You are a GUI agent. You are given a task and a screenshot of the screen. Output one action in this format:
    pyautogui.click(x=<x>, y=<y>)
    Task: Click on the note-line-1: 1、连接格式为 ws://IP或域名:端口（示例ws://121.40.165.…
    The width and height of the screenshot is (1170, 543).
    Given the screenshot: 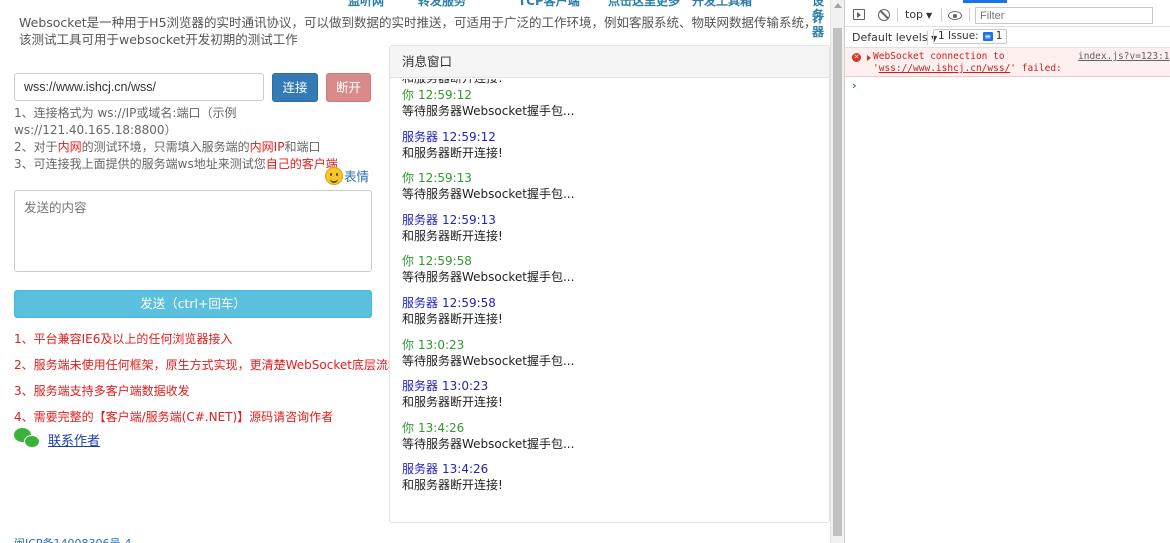 What is the action you would take?
    pyautogui.click(x=125, y=121)
    